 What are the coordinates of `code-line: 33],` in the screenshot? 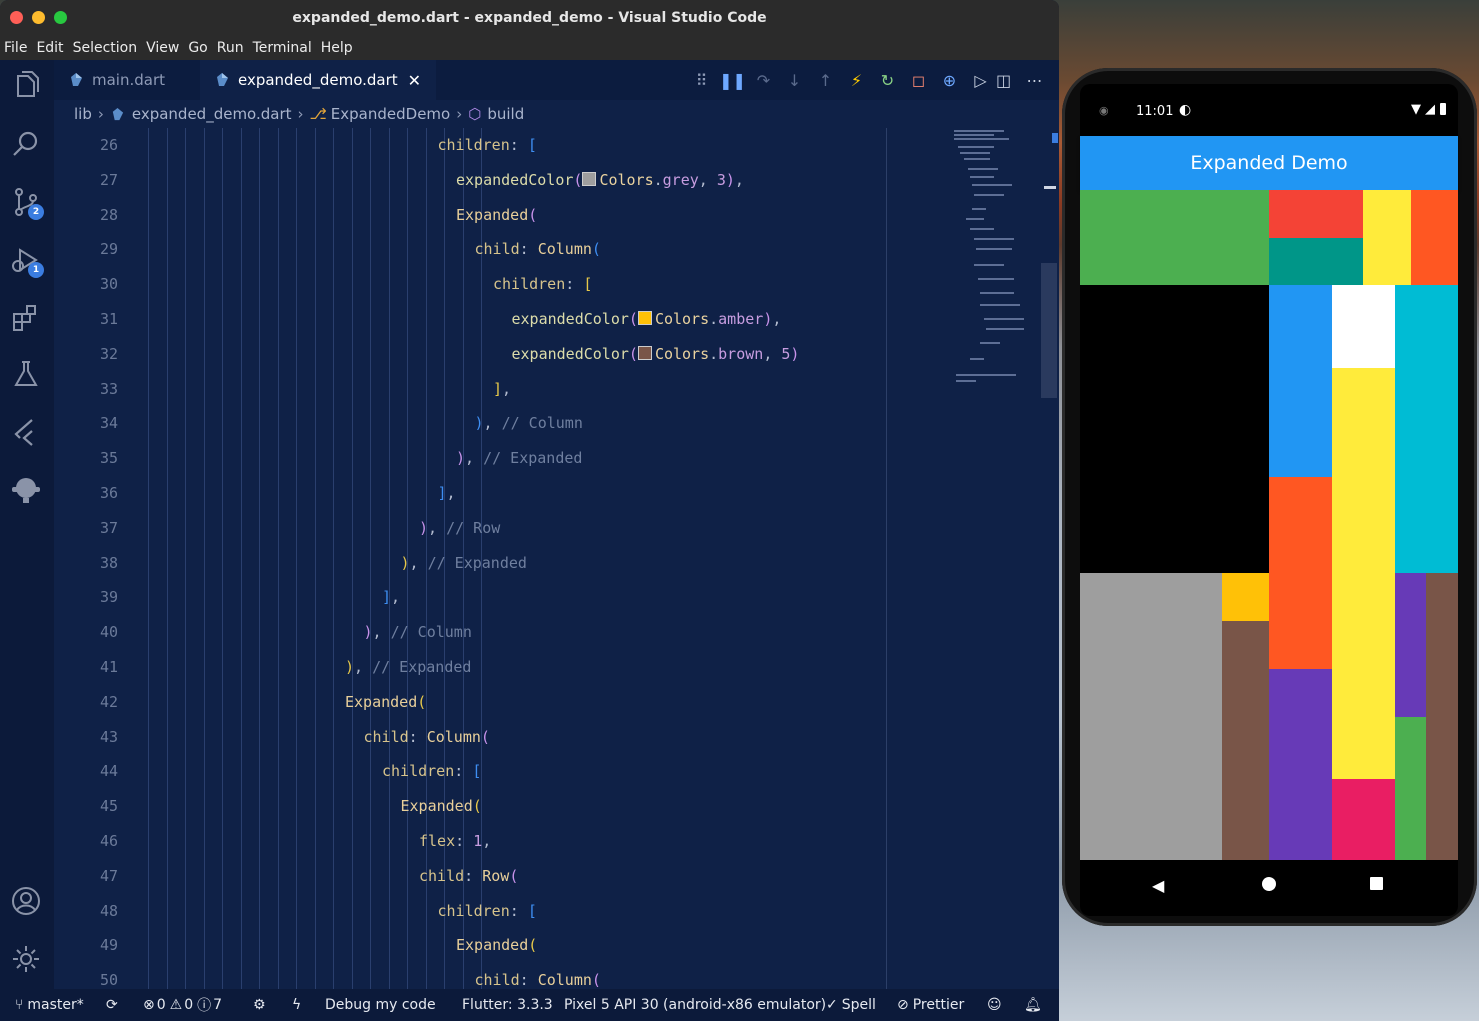 It's located at (499, 389).